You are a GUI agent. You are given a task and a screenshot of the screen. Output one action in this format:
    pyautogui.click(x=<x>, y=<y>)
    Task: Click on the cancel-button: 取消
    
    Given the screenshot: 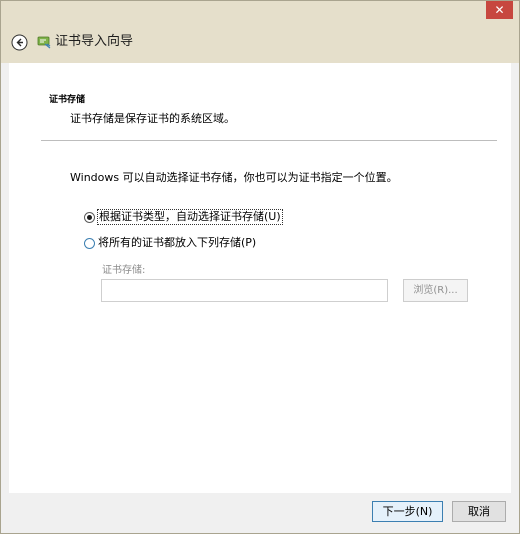 What is the action you would take?
    pyautogui.click(x=479, y=511)
    